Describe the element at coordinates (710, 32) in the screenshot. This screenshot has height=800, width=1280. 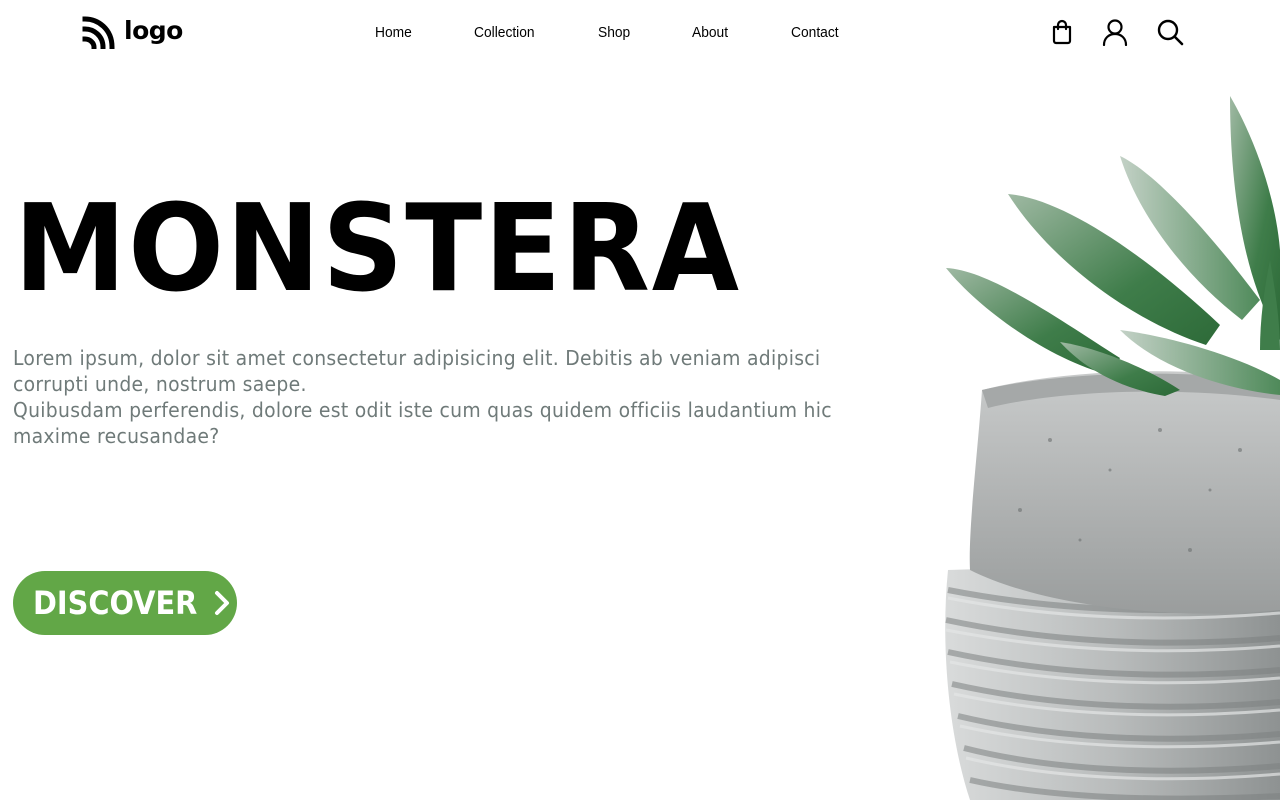
I see `nav-about: About` at that location.